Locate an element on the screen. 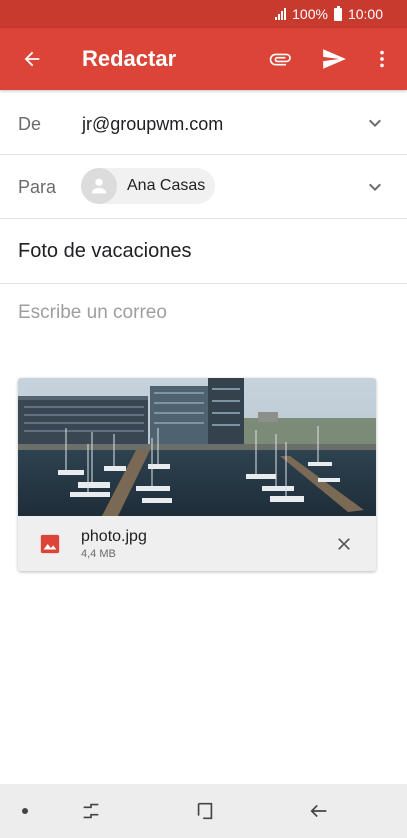 The height and width of the screenshot is (838, 407). battery-percent: 100% is located at coordinates (310, 14).